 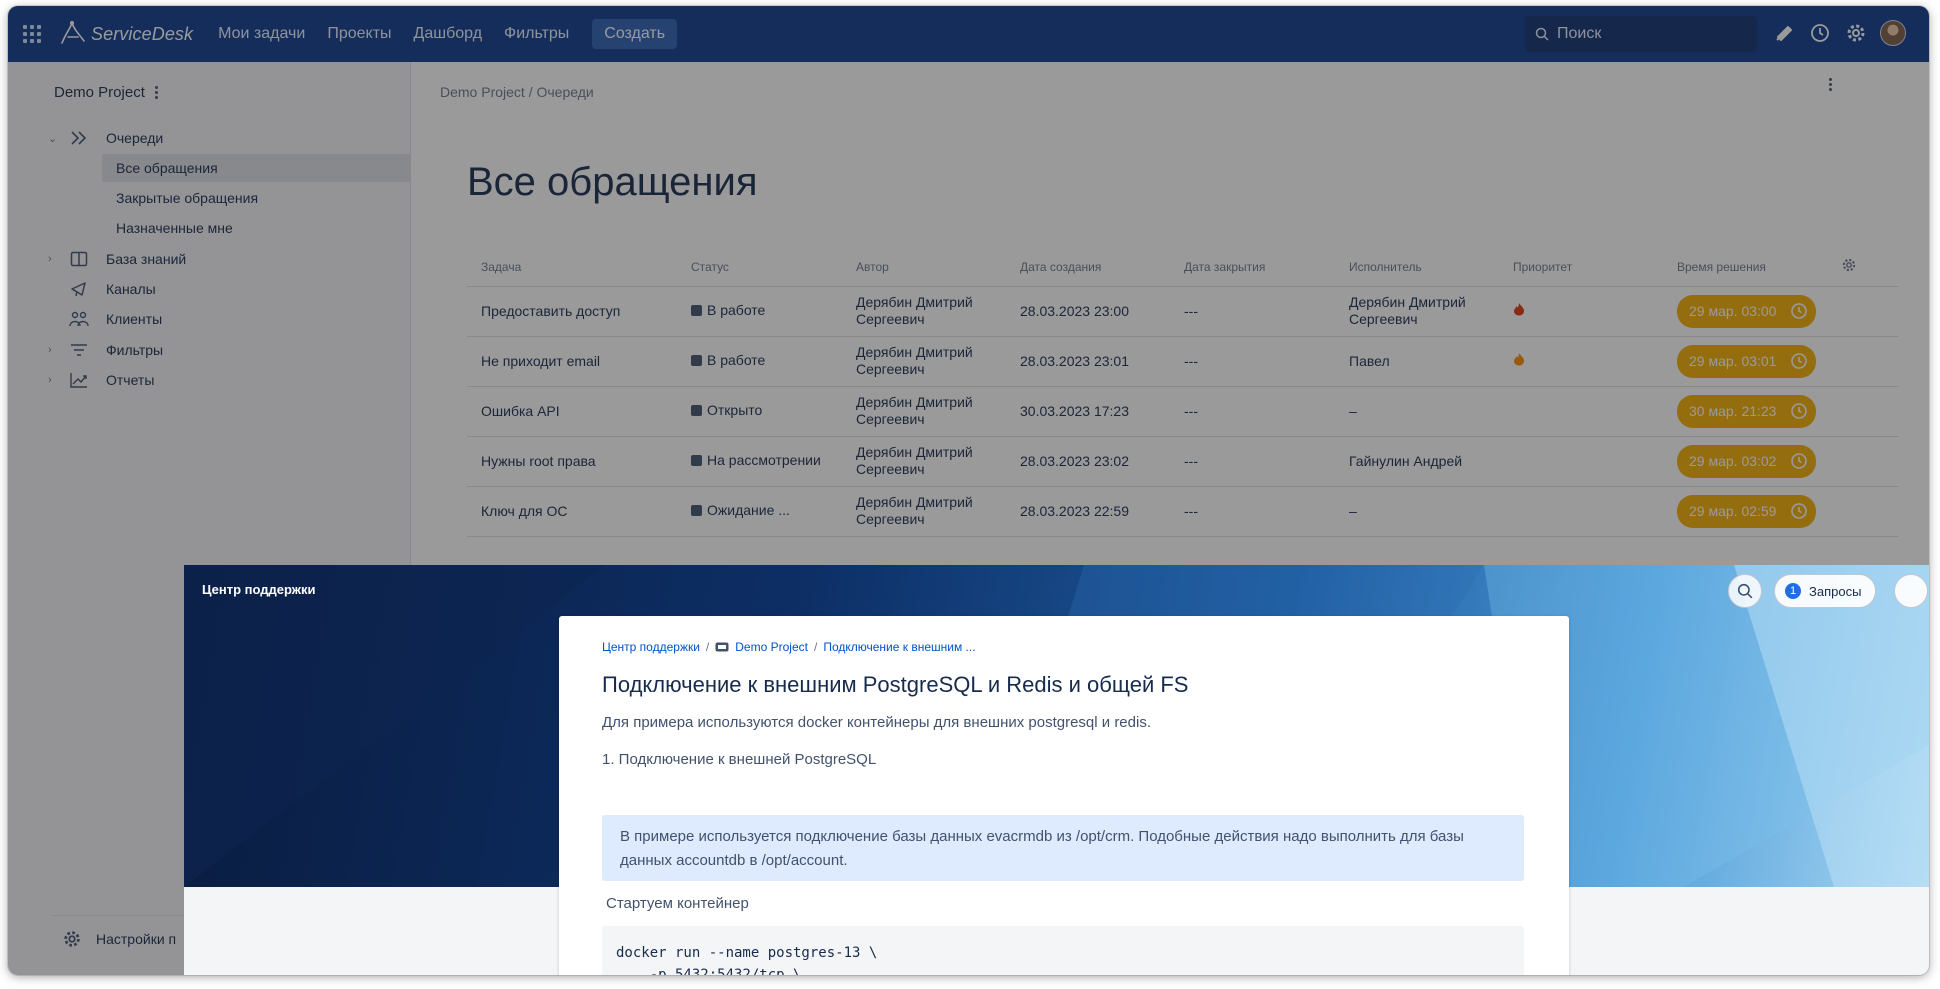 I want to click on sidebar-item-label: Отчеты, so click(x=130, y=380).